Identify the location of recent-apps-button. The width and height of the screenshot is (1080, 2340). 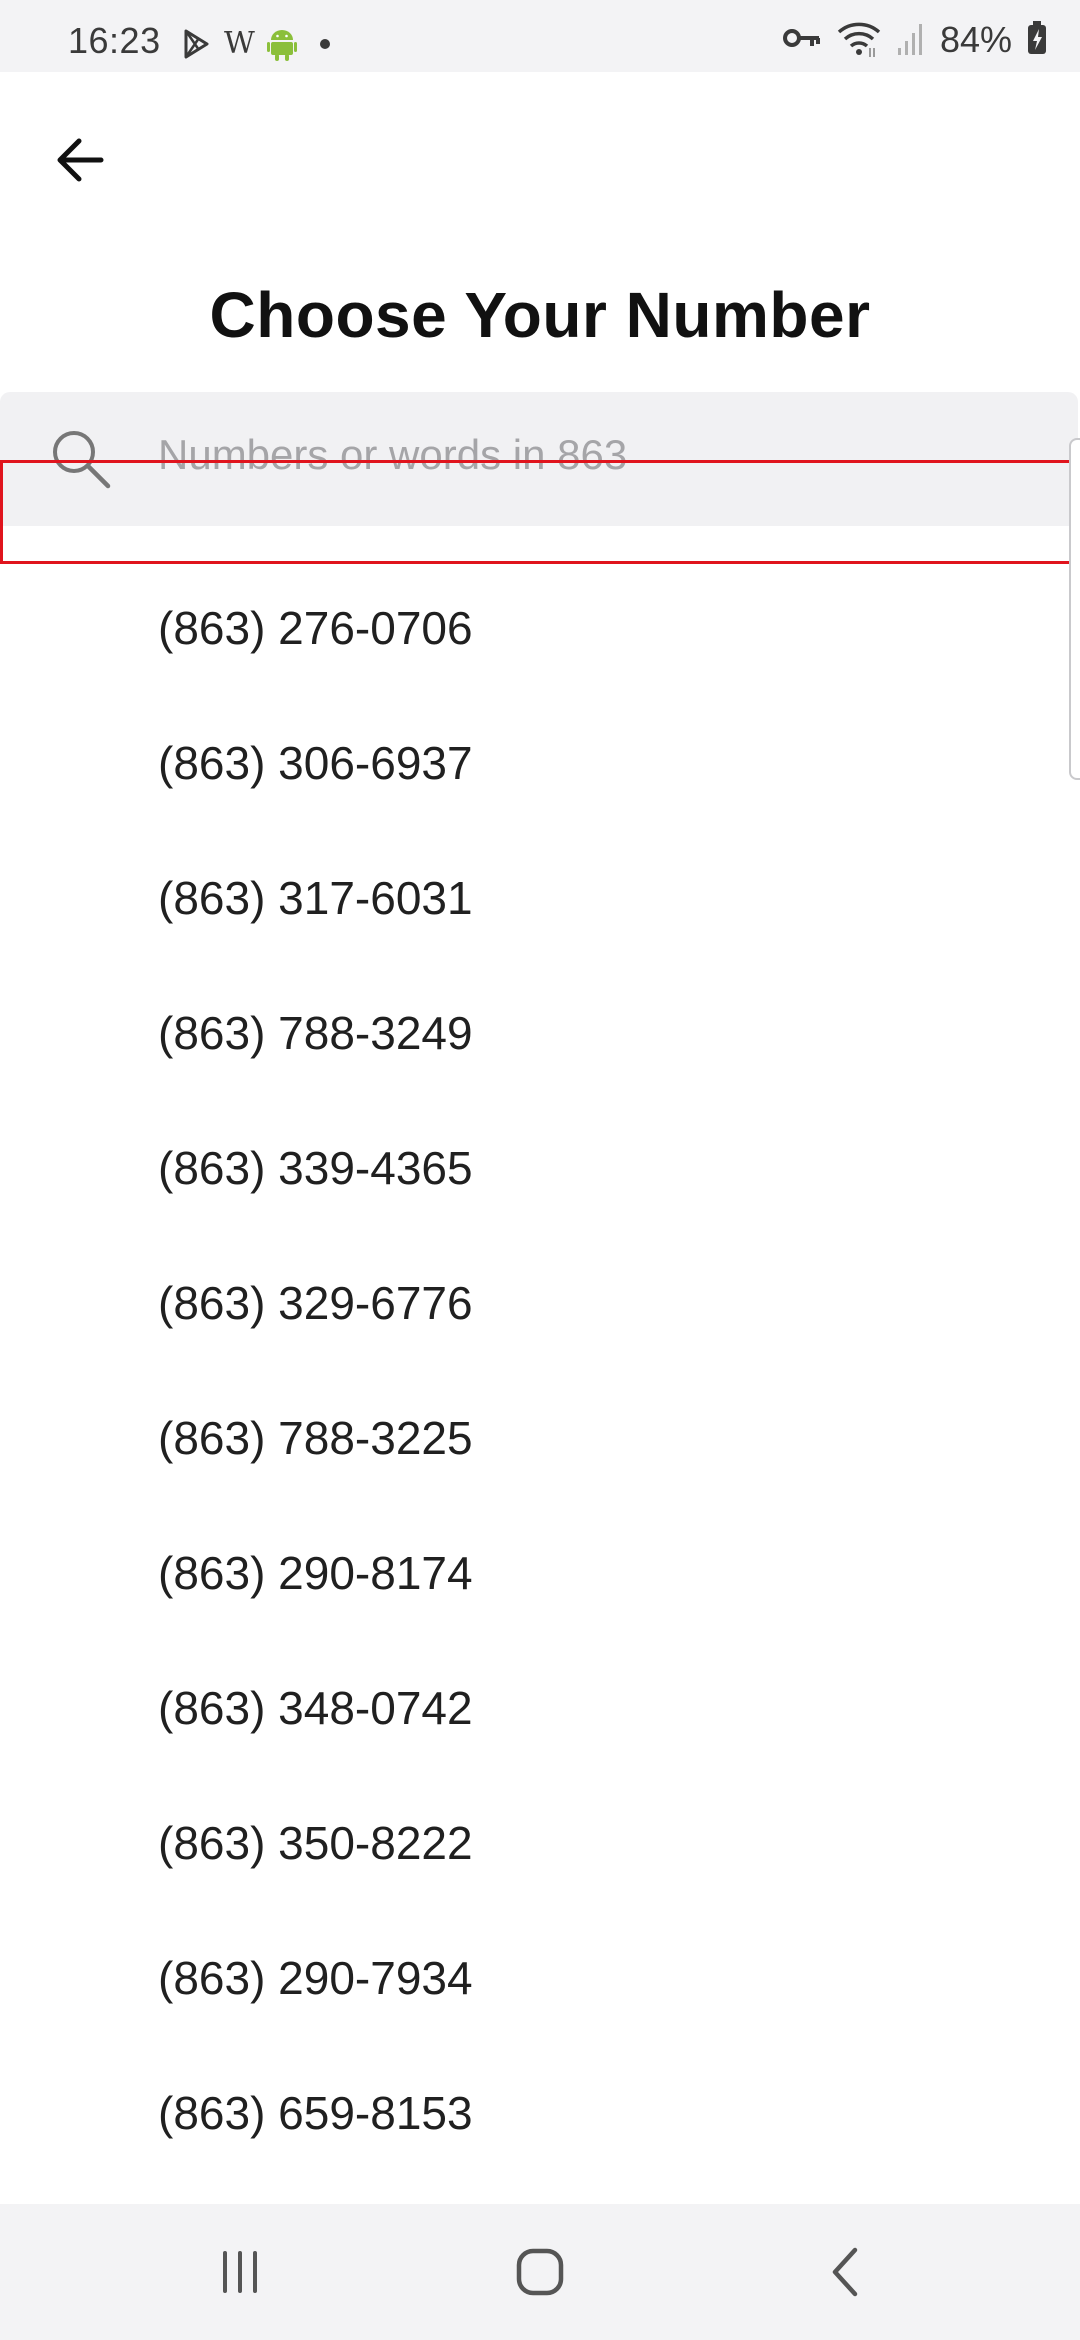
(240, 2272).